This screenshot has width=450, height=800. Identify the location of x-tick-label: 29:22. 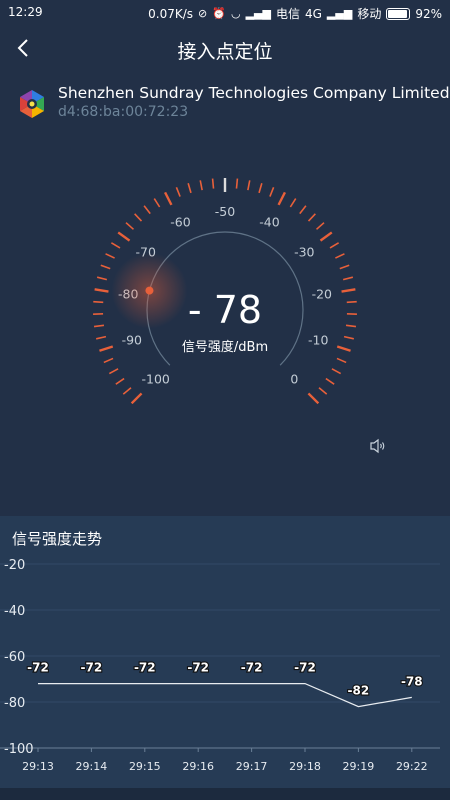
(412, 766).